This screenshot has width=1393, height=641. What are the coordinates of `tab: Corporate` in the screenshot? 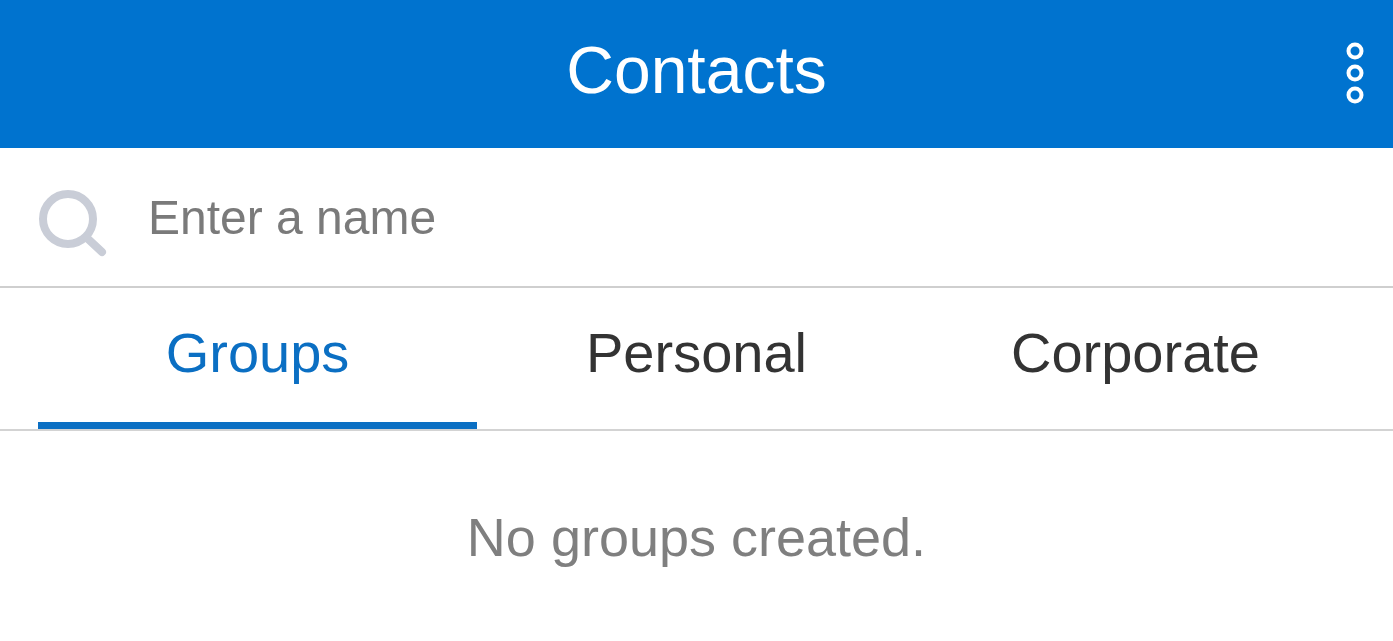 It's located at (1135, 358).